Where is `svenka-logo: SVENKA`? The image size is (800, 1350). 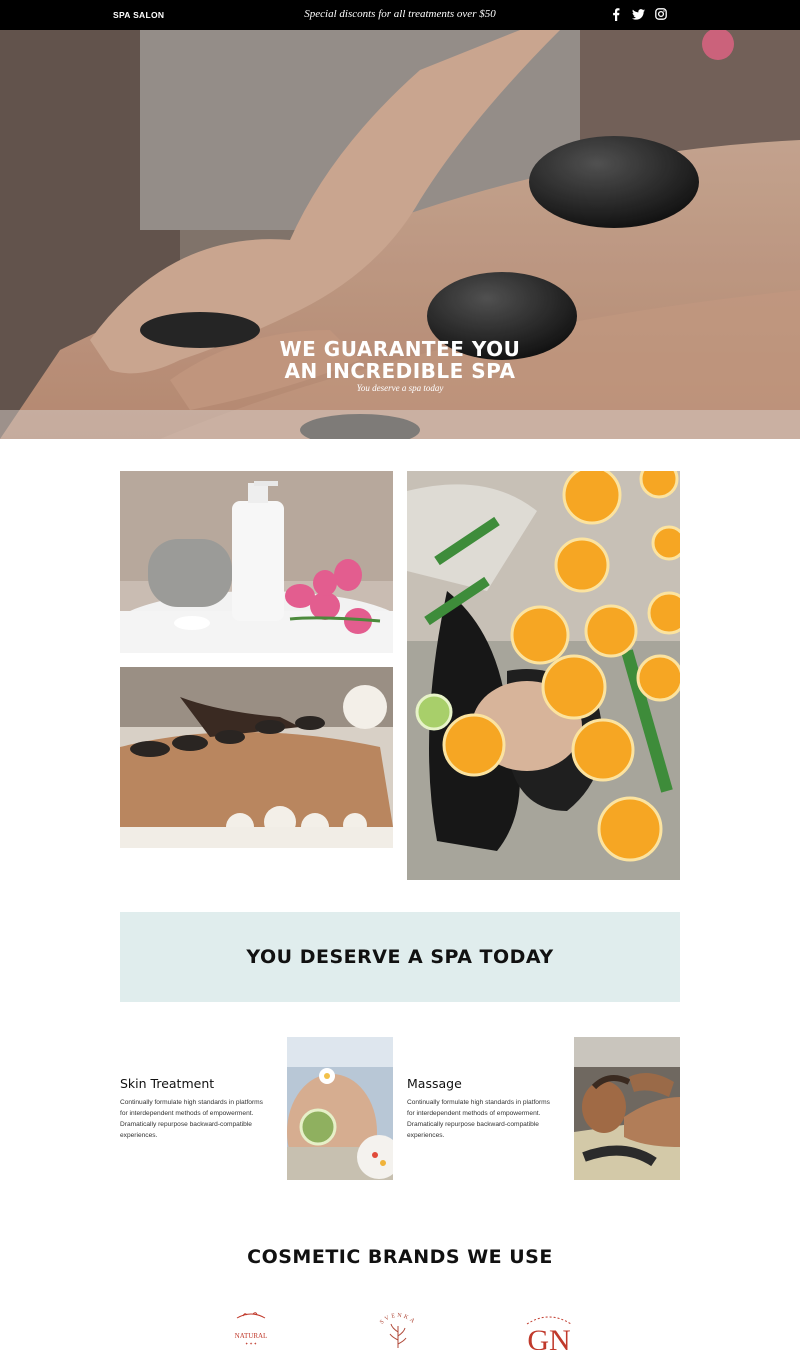
svenka-logo: SVENKA is located at coordinates (398, 1330).